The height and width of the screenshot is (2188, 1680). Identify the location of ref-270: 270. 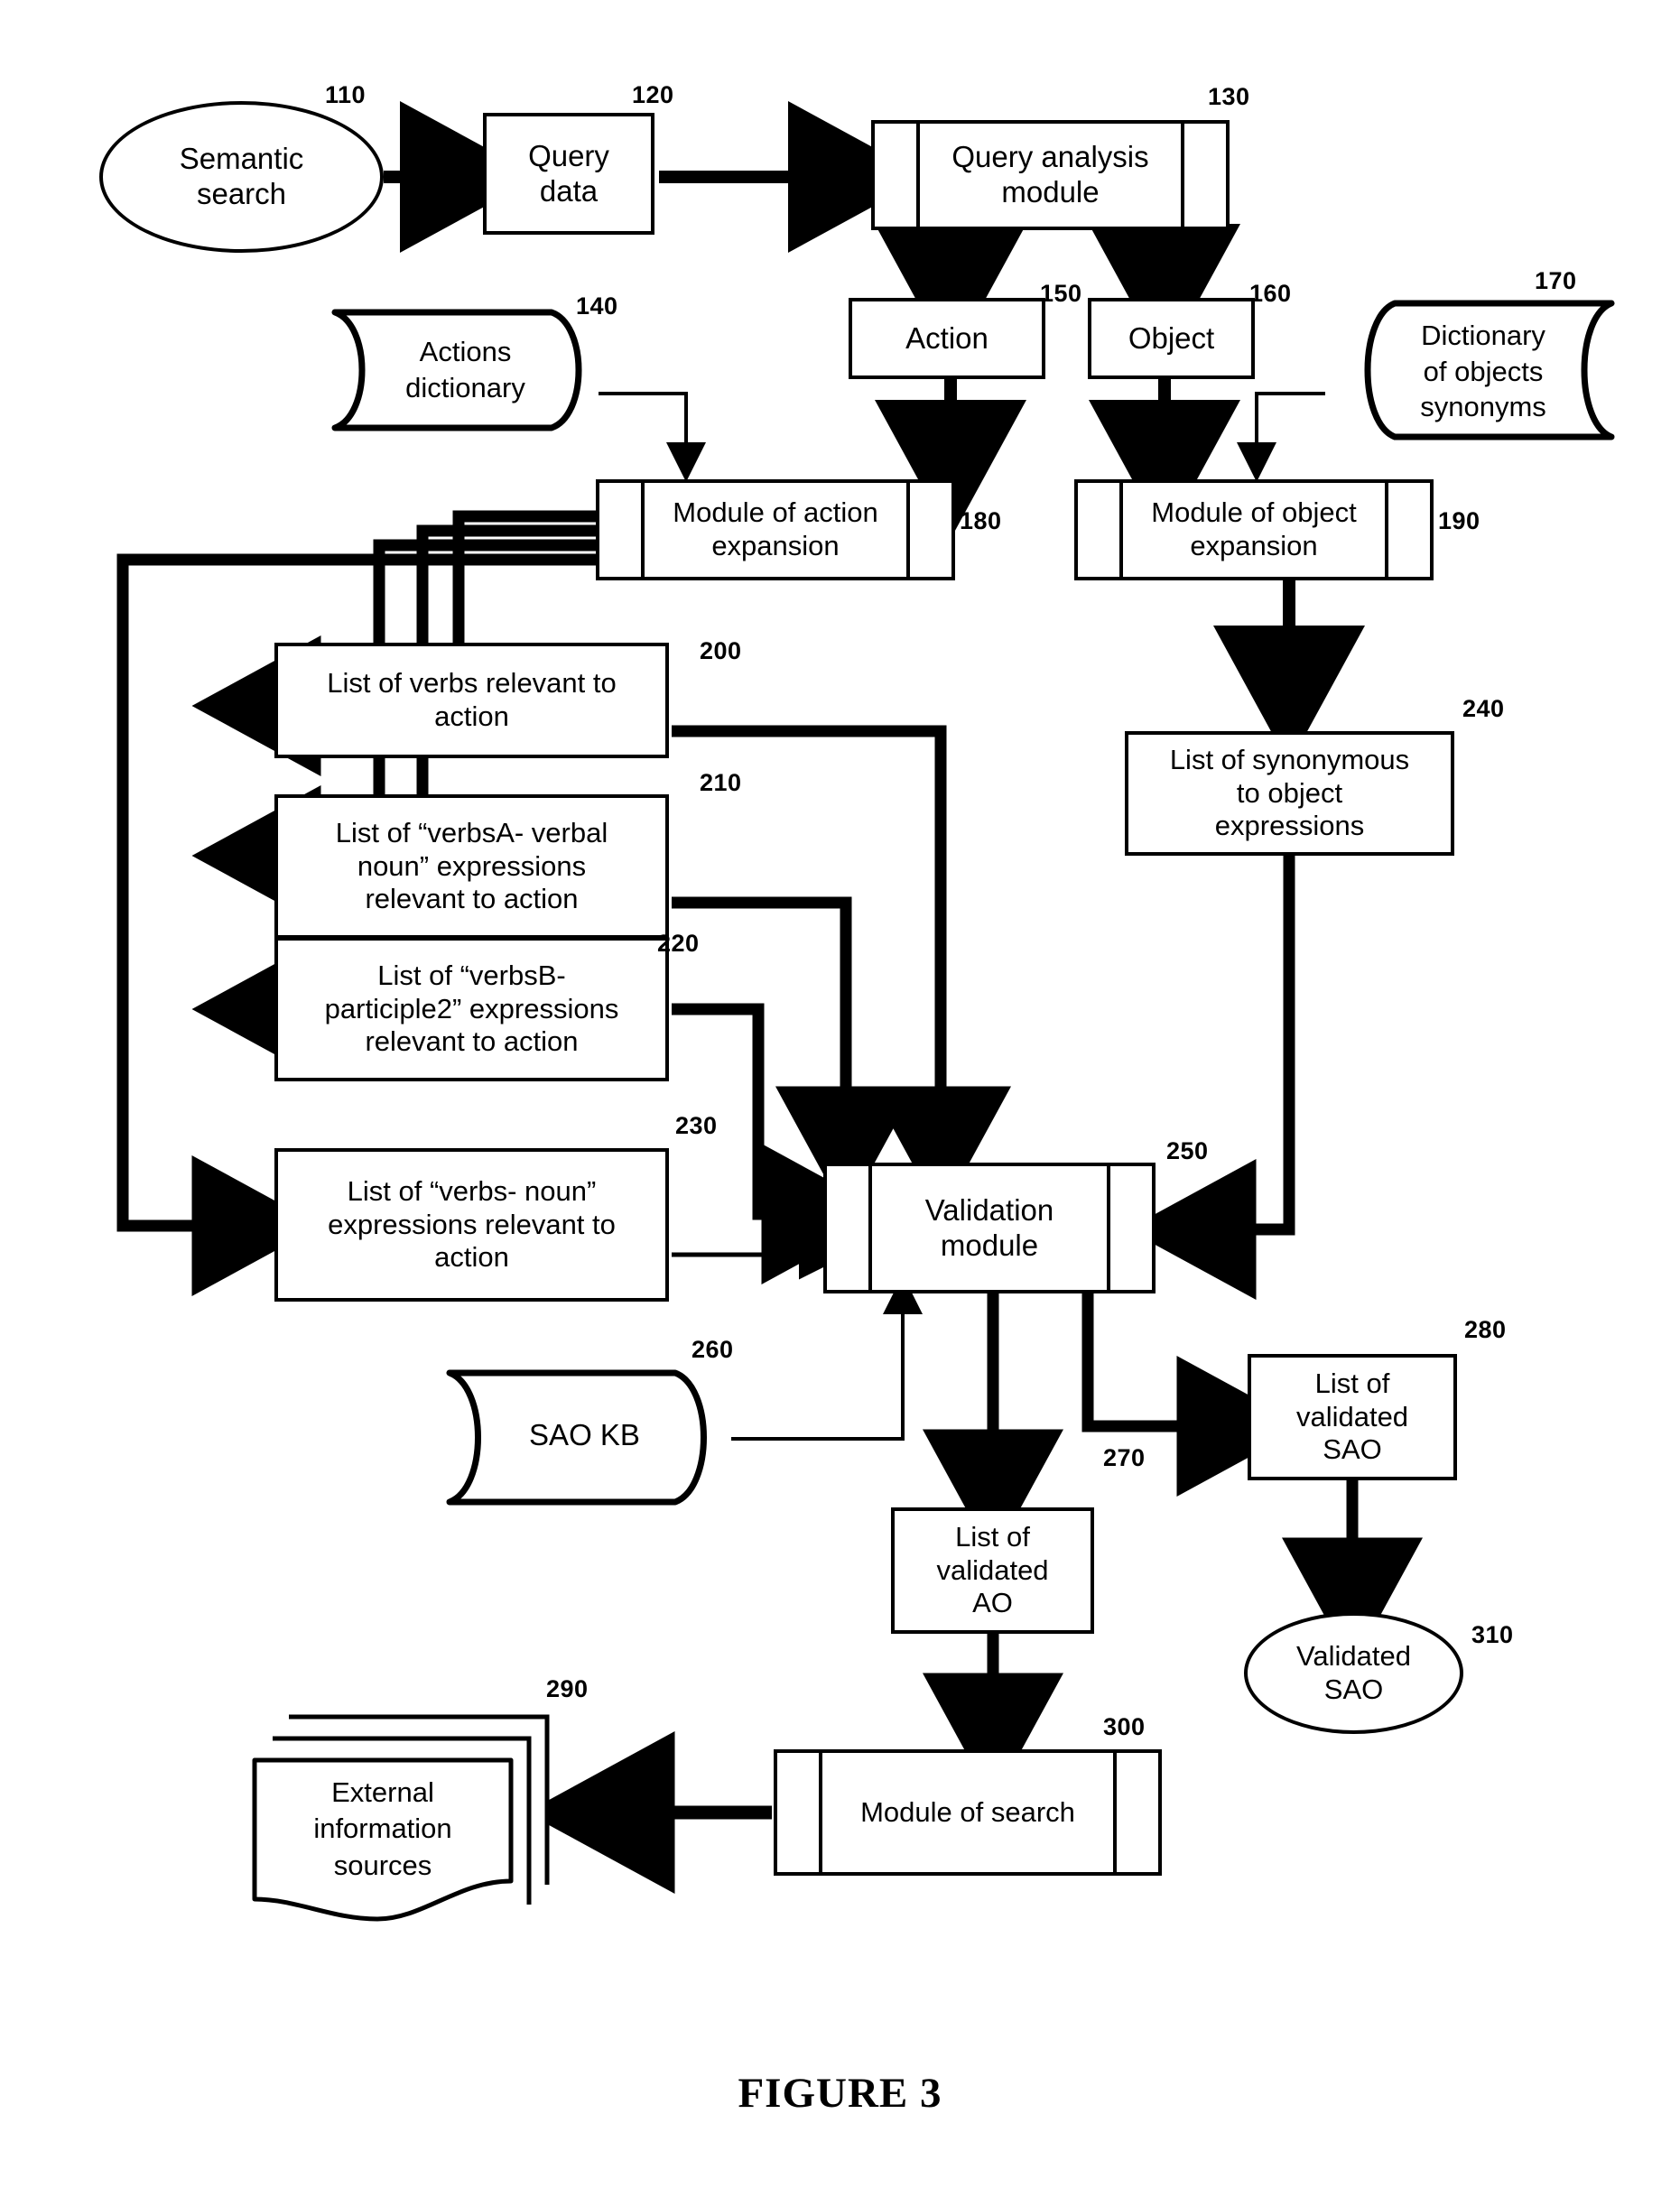
(1124, 1458).